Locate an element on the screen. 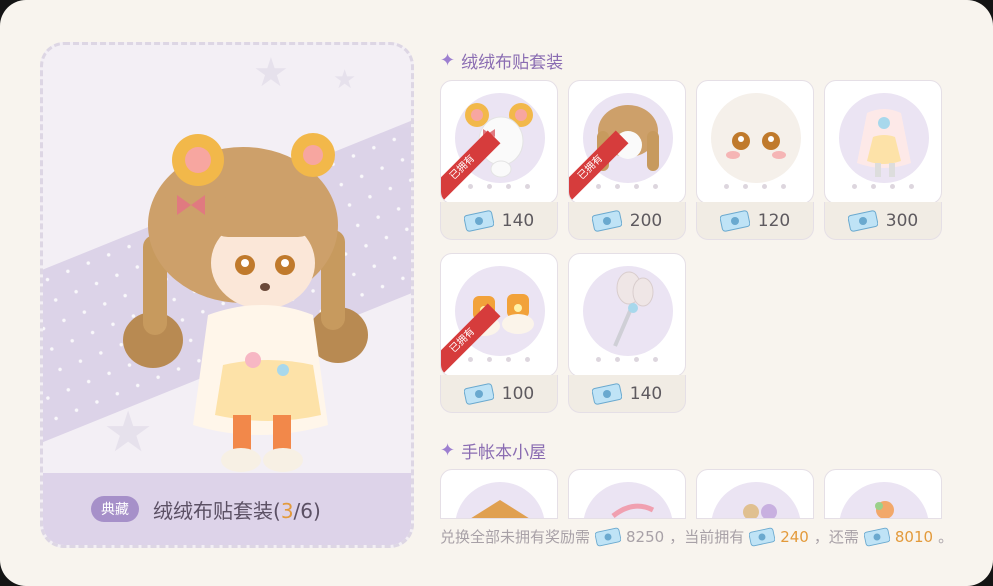  price-tag: 120 is located at coordinates (755, 221).